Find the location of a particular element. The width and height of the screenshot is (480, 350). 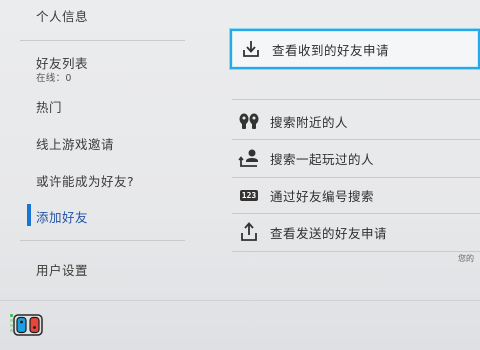

bottom-bar is located at coordinates (240, 325).